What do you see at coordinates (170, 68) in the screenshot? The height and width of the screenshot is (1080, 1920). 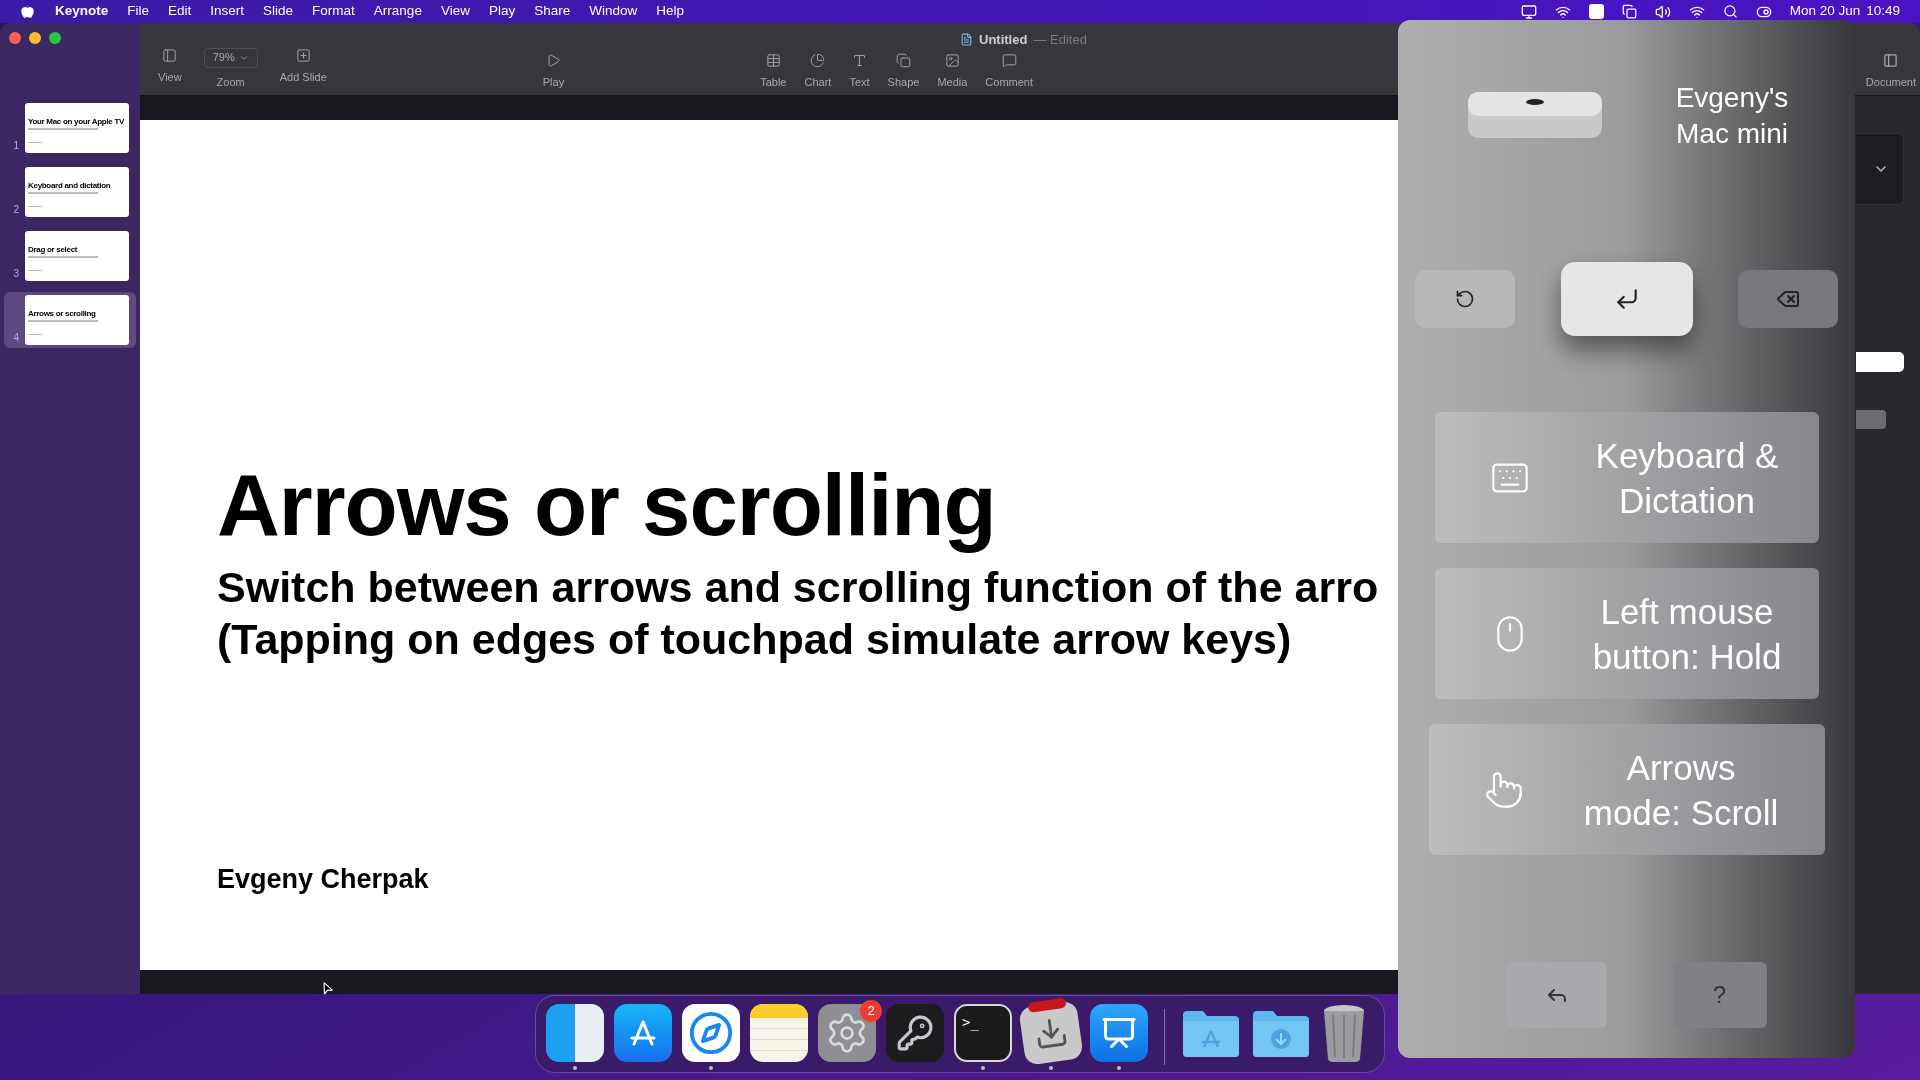 I see `toolbar-button: View` at bounding box center [170, 68].